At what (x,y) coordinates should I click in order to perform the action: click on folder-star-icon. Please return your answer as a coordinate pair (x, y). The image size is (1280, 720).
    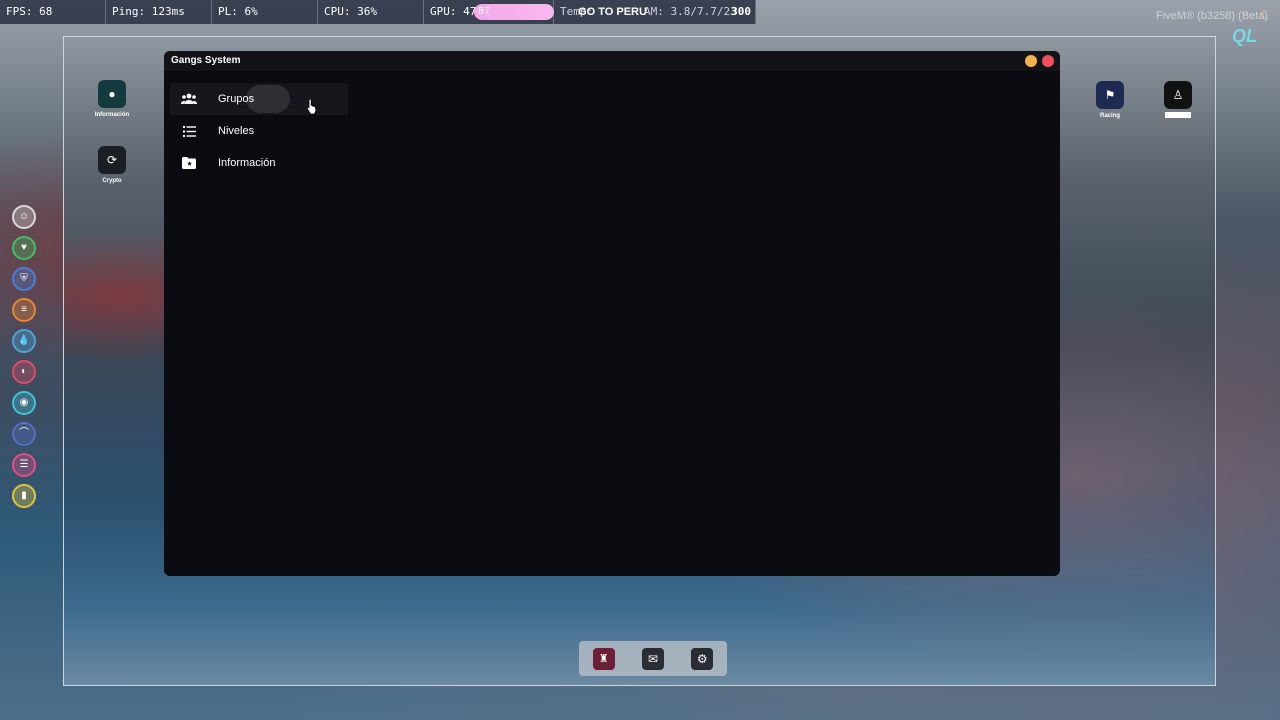
    Looking at the image, I should click on (189, 163).